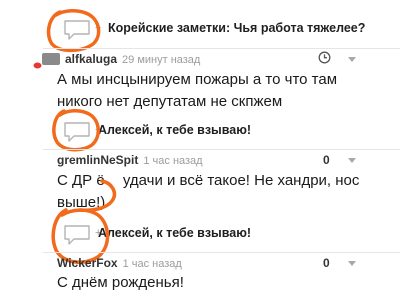 This screenshot has width=400, height=295. Describe the element at coordinates (174, 233) in the screenshot. I see `thread-title-3: Алексей, к тебе взываю!` at that location.